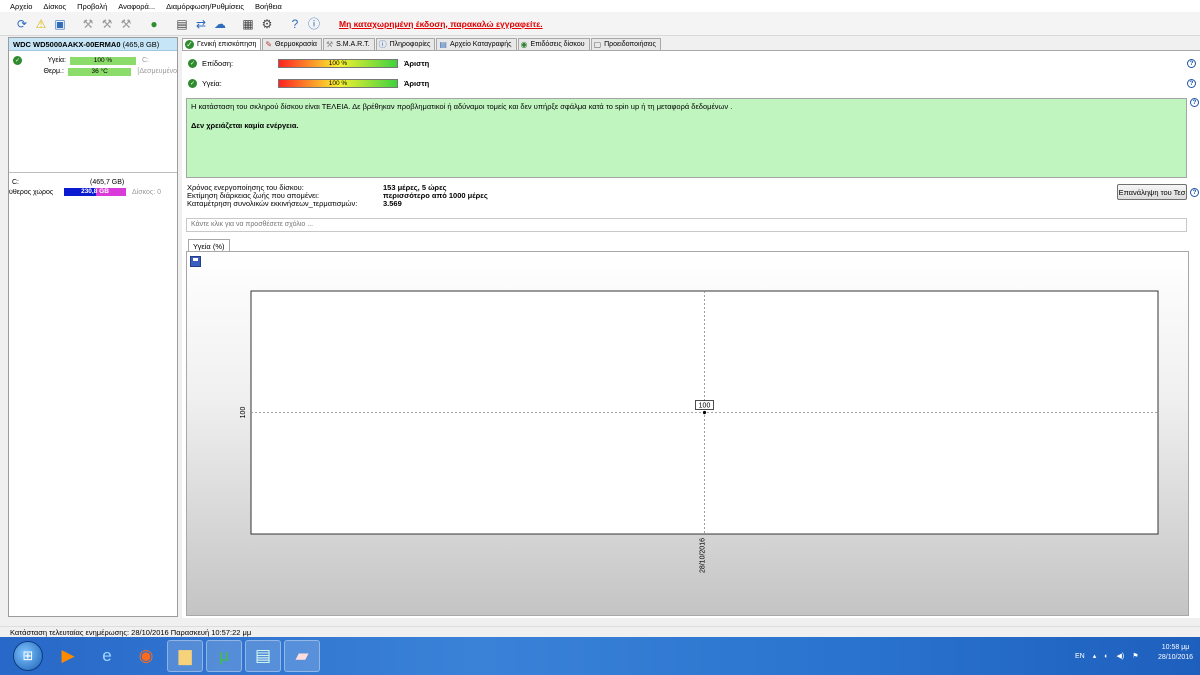 This screenshot has height=675, width=1200. What do you see at coordinates (703, 555) in the screenshot?
I see `x-tick-label: 28/10/2016` at bounding box center [703, 555].